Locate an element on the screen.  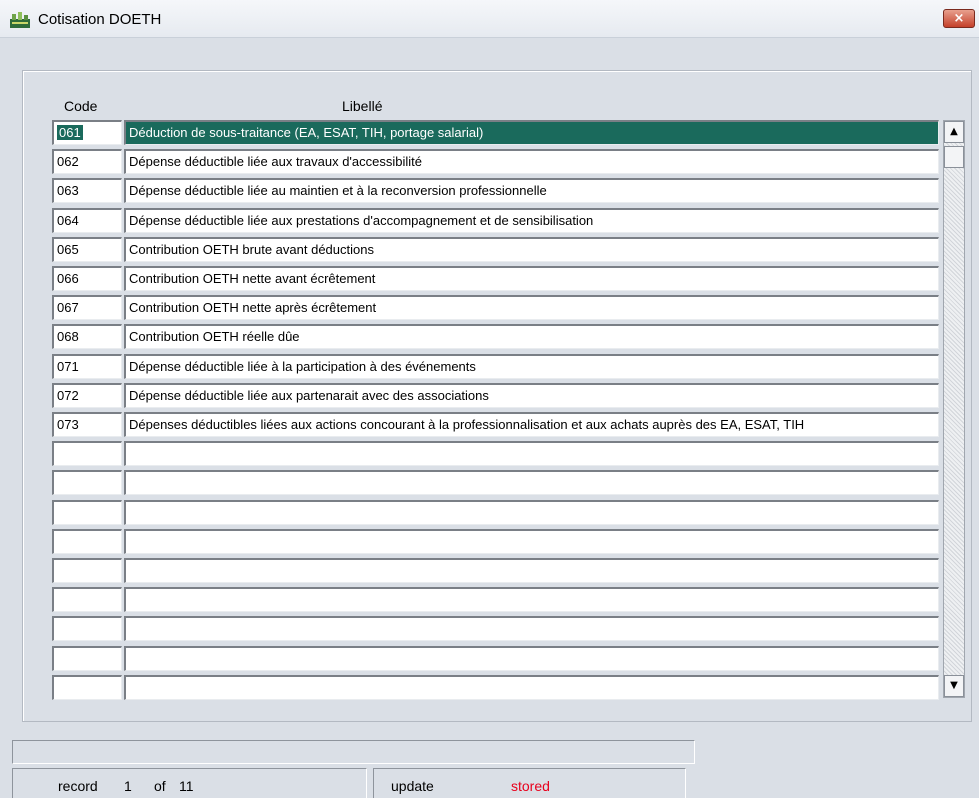
code-cell: 068 is located at coordinates (87, 336).